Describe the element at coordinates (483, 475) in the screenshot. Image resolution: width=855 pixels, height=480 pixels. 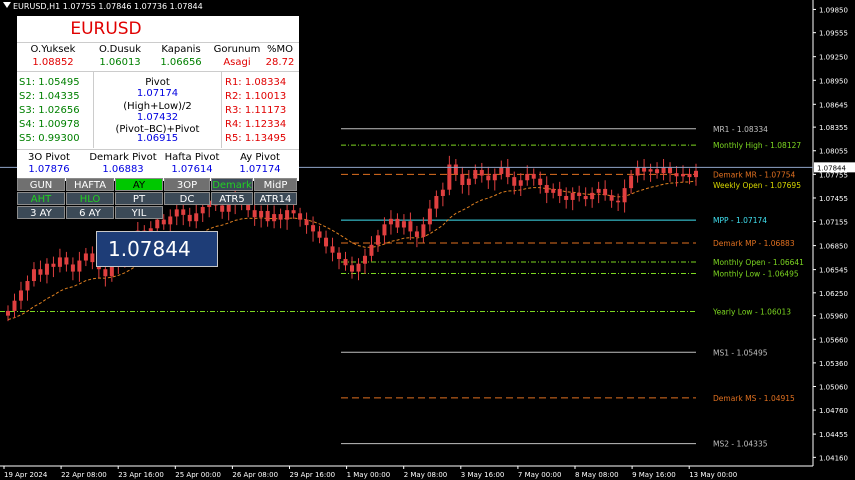
I see `x-tick-label: 3 May 16:00` at that location.